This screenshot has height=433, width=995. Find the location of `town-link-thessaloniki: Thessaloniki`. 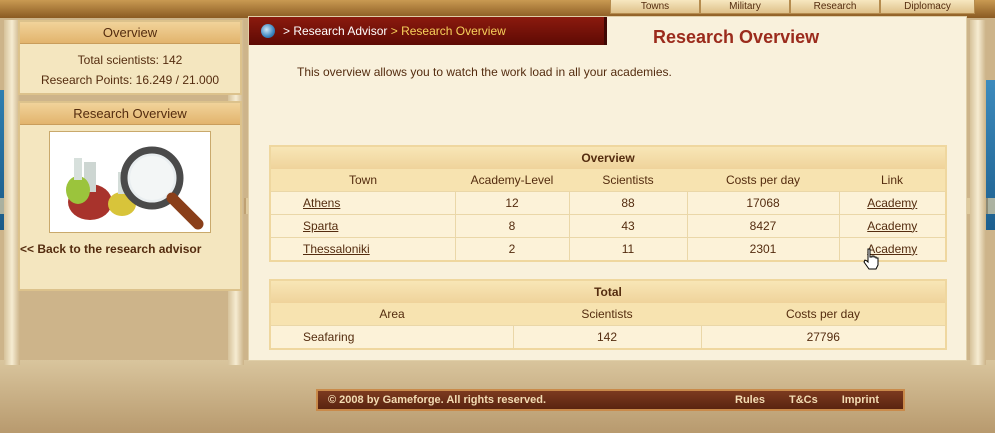

town-link-thessaloniki: Thessaloniki is located at coordinates (336, 249).